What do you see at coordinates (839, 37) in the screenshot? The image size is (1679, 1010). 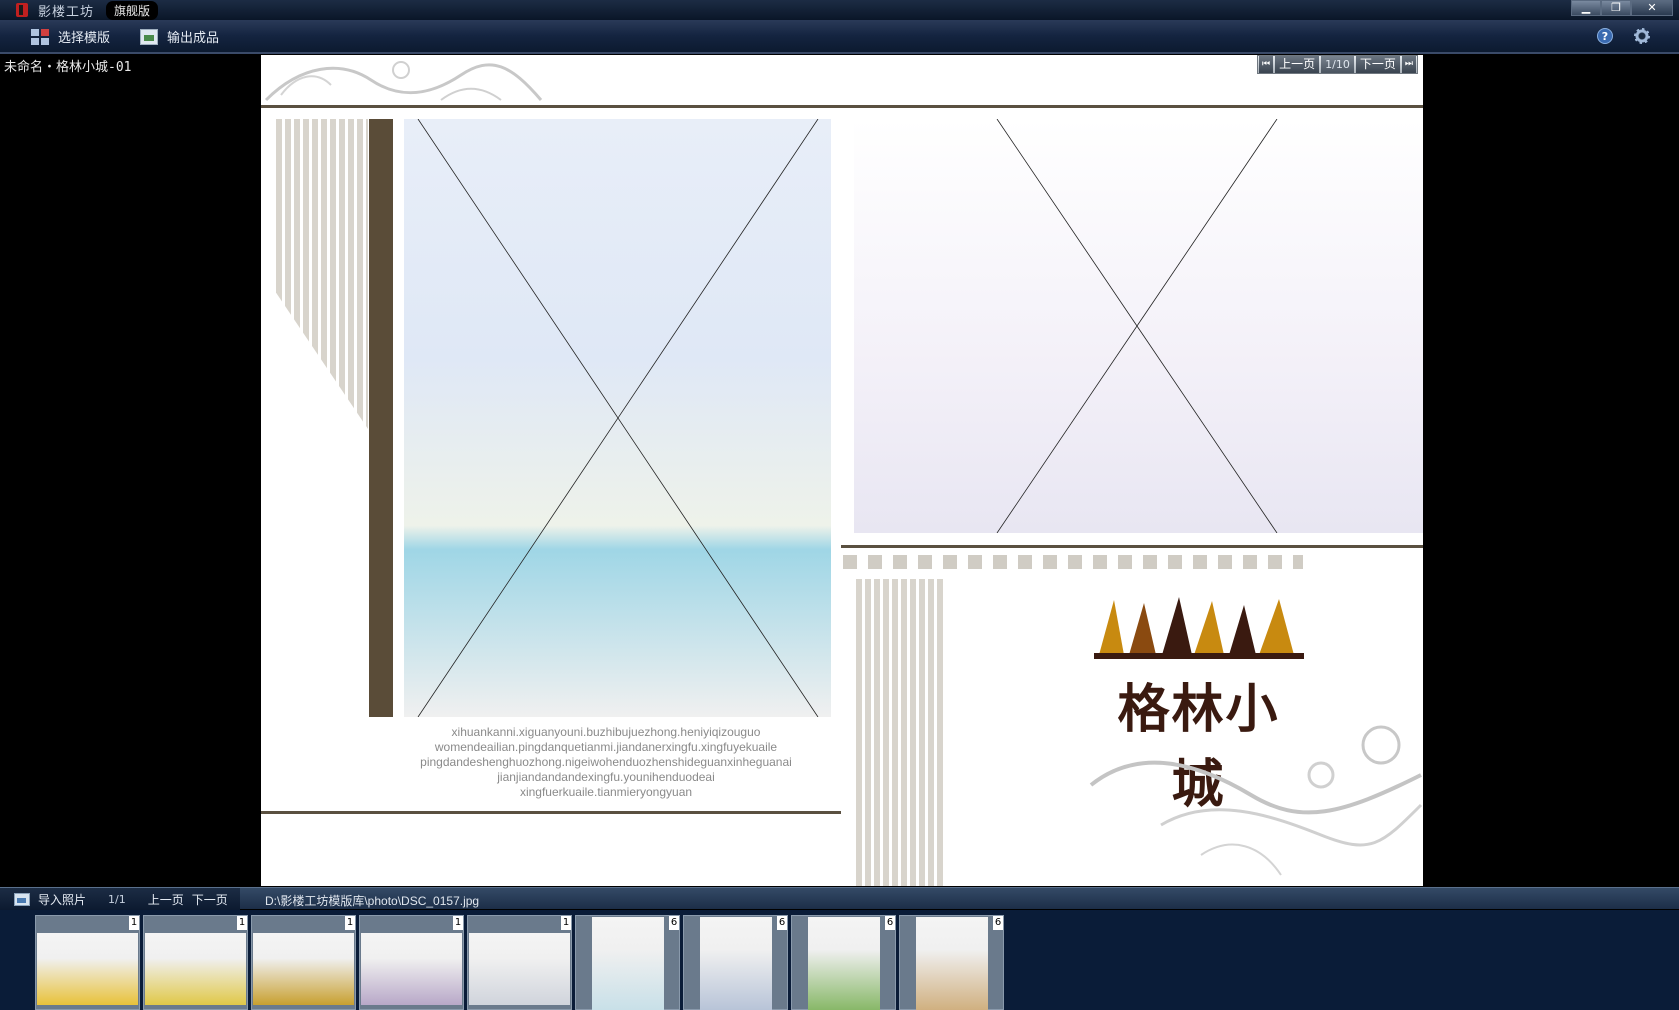 I see `main-toolbar: 选择模版 输出成品` at bounding box center [839, 37].